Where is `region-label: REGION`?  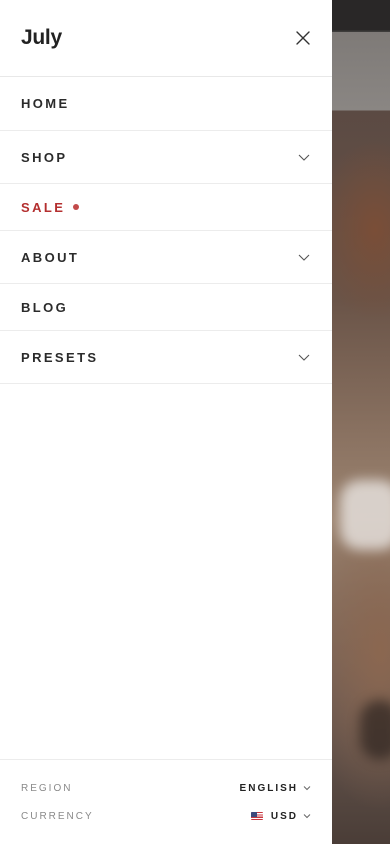
region-label: REGION is located at coordinates (47, 788).